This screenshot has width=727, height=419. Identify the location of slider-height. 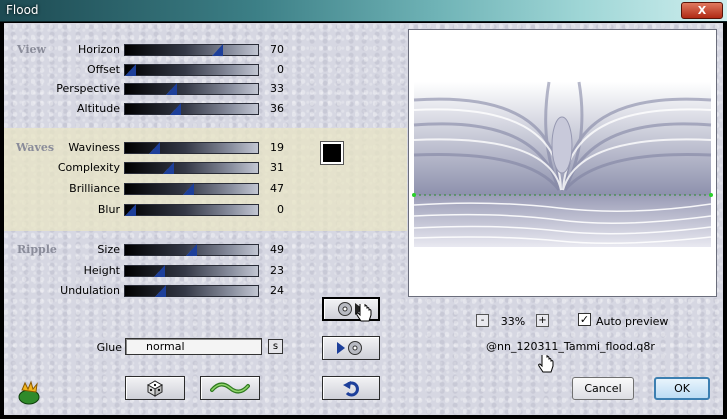
(191, 271).